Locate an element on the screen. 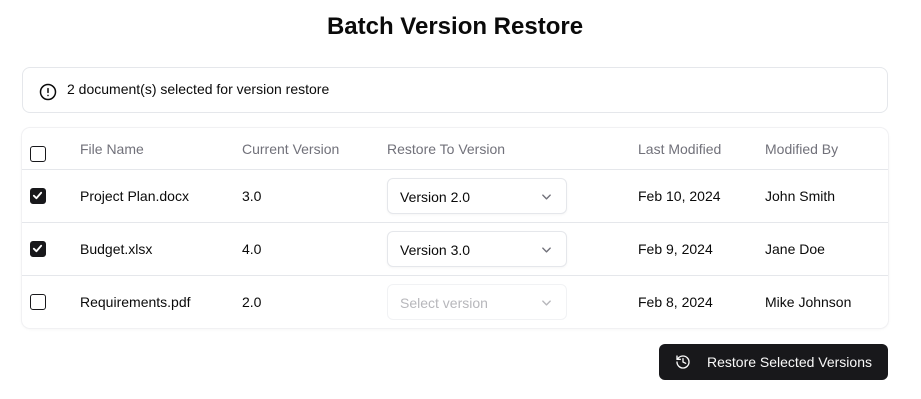 The width and height of the screenshot is (921, 399). file-name: Project Plan.docx is located at coordinates (134, 196).